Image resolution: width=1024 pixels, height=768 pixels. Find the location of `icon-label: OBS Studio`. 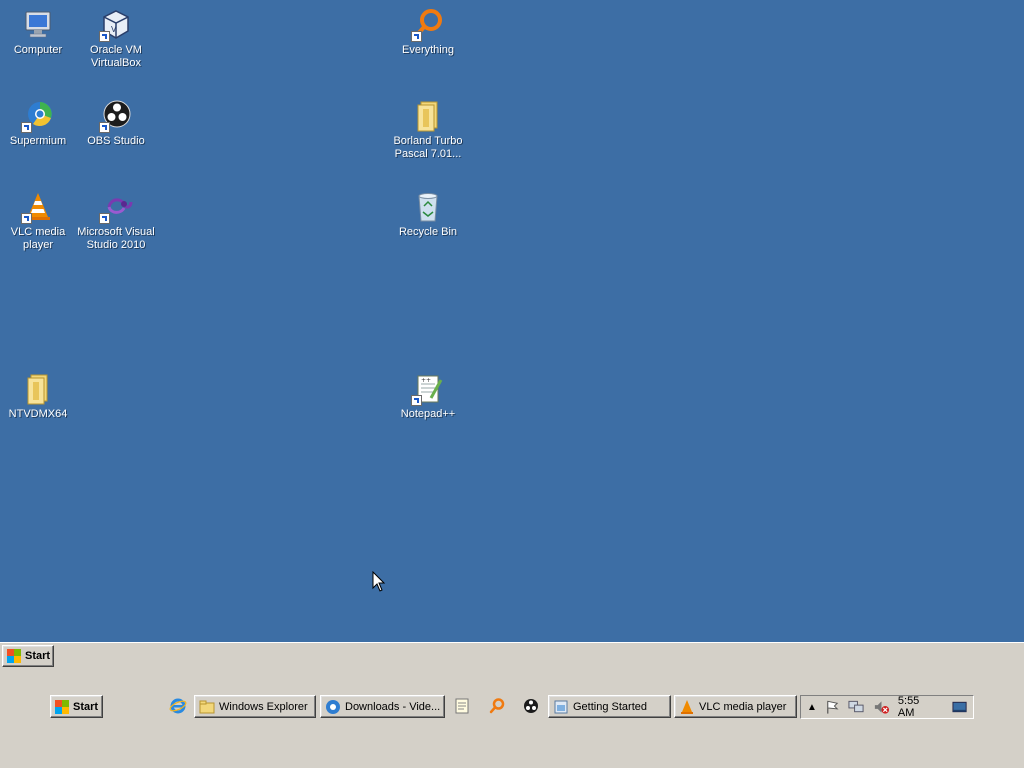

icon-label: OBS Studio is located at coordinates (116, 141).